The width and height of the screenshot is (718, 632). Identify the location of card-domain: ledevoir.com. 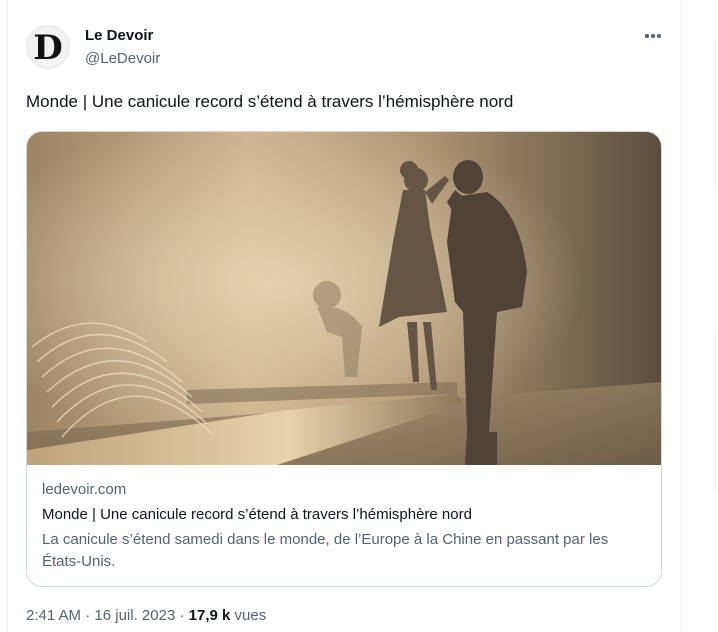
(84, 489).